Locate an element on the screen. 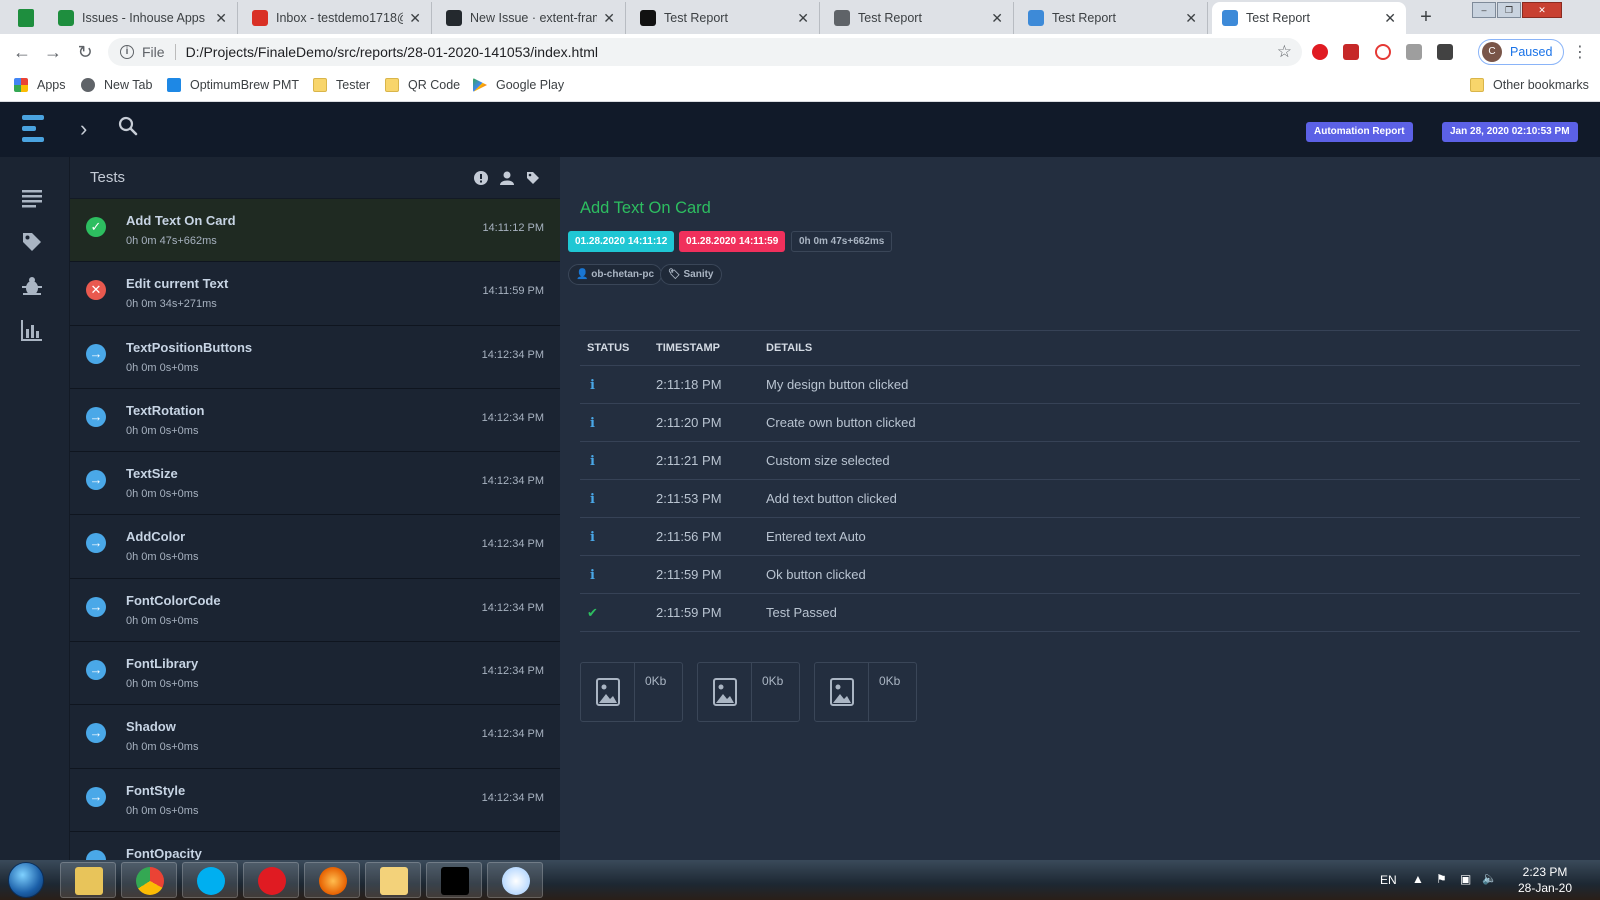  cors-extension-icon is located at coordinates (1351, 52).